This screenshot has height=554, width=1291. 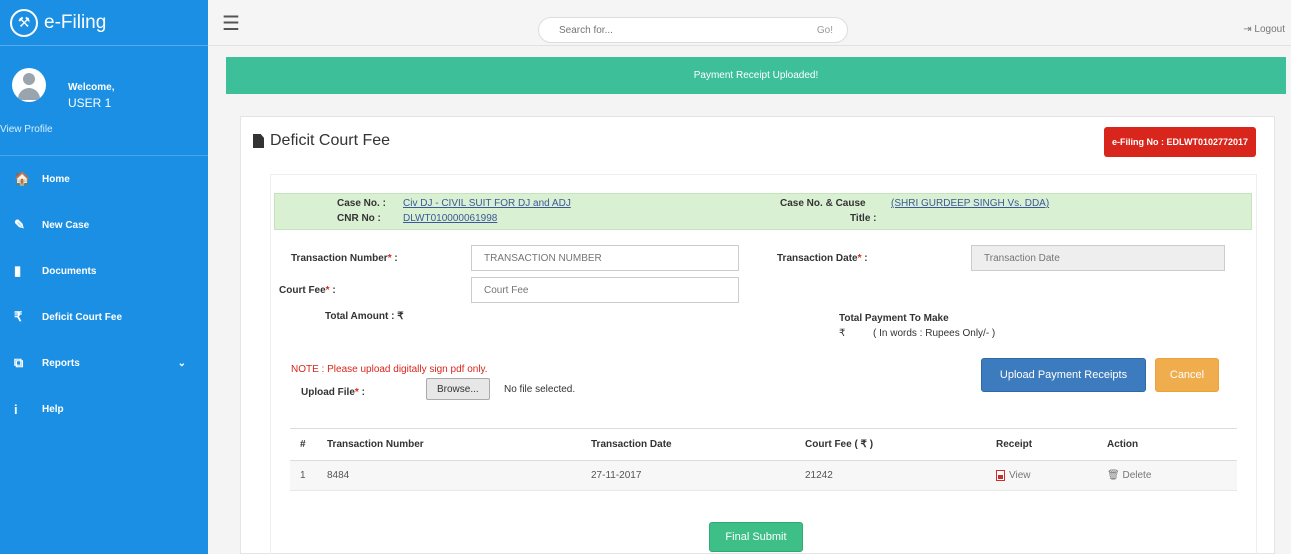 What do you see at coordinates (688, 475) in the screenshot?
I see `txn-date-cell: 27-11-2017` at bounding box center [688, 475].